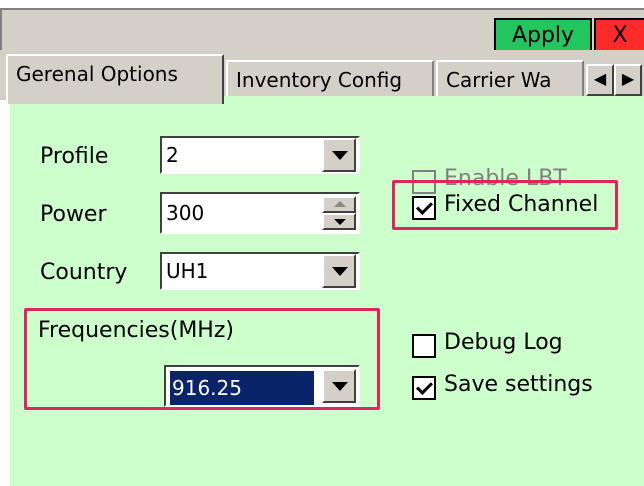 The width and height of the screenshot is (644, 486). I want to click on fixed-channel-checkbox, so click(424, 208).